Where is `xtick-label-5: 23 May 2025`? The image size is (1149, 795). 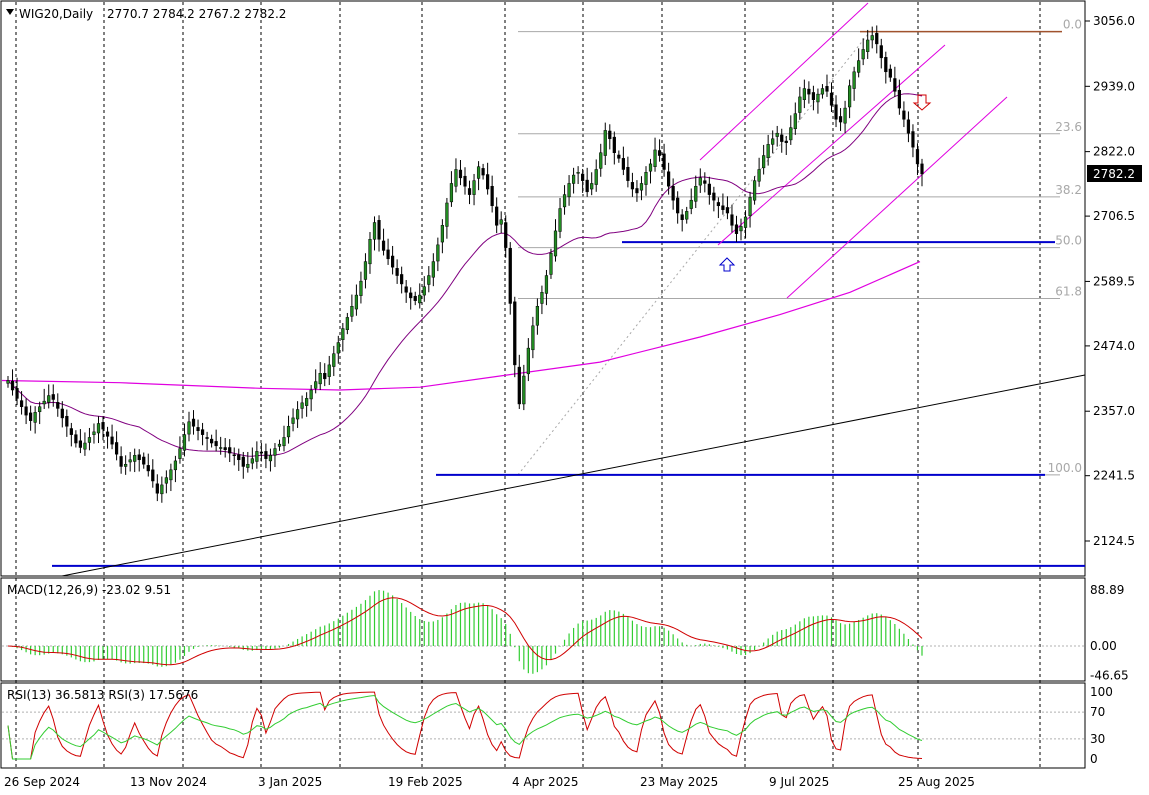
xtick-label-5: 23 May 2025 is located at coordinates (679, 782).